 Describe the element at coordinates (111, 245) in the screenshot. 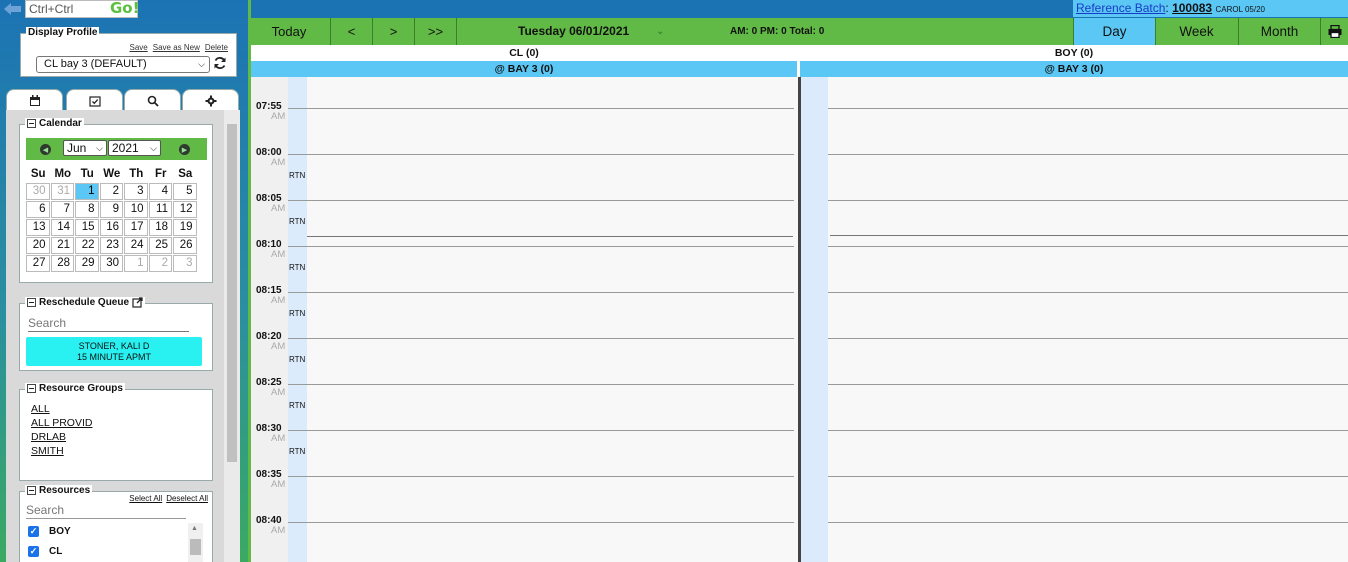

I see `calendar-day: 23` at that location.